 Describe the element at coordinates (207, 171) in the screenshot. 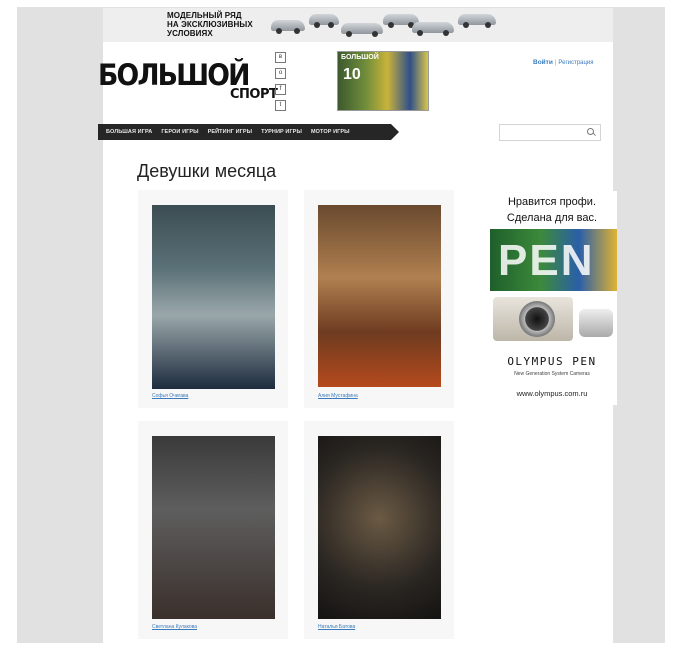

I see `page-title: Девушки месяца` at that location.